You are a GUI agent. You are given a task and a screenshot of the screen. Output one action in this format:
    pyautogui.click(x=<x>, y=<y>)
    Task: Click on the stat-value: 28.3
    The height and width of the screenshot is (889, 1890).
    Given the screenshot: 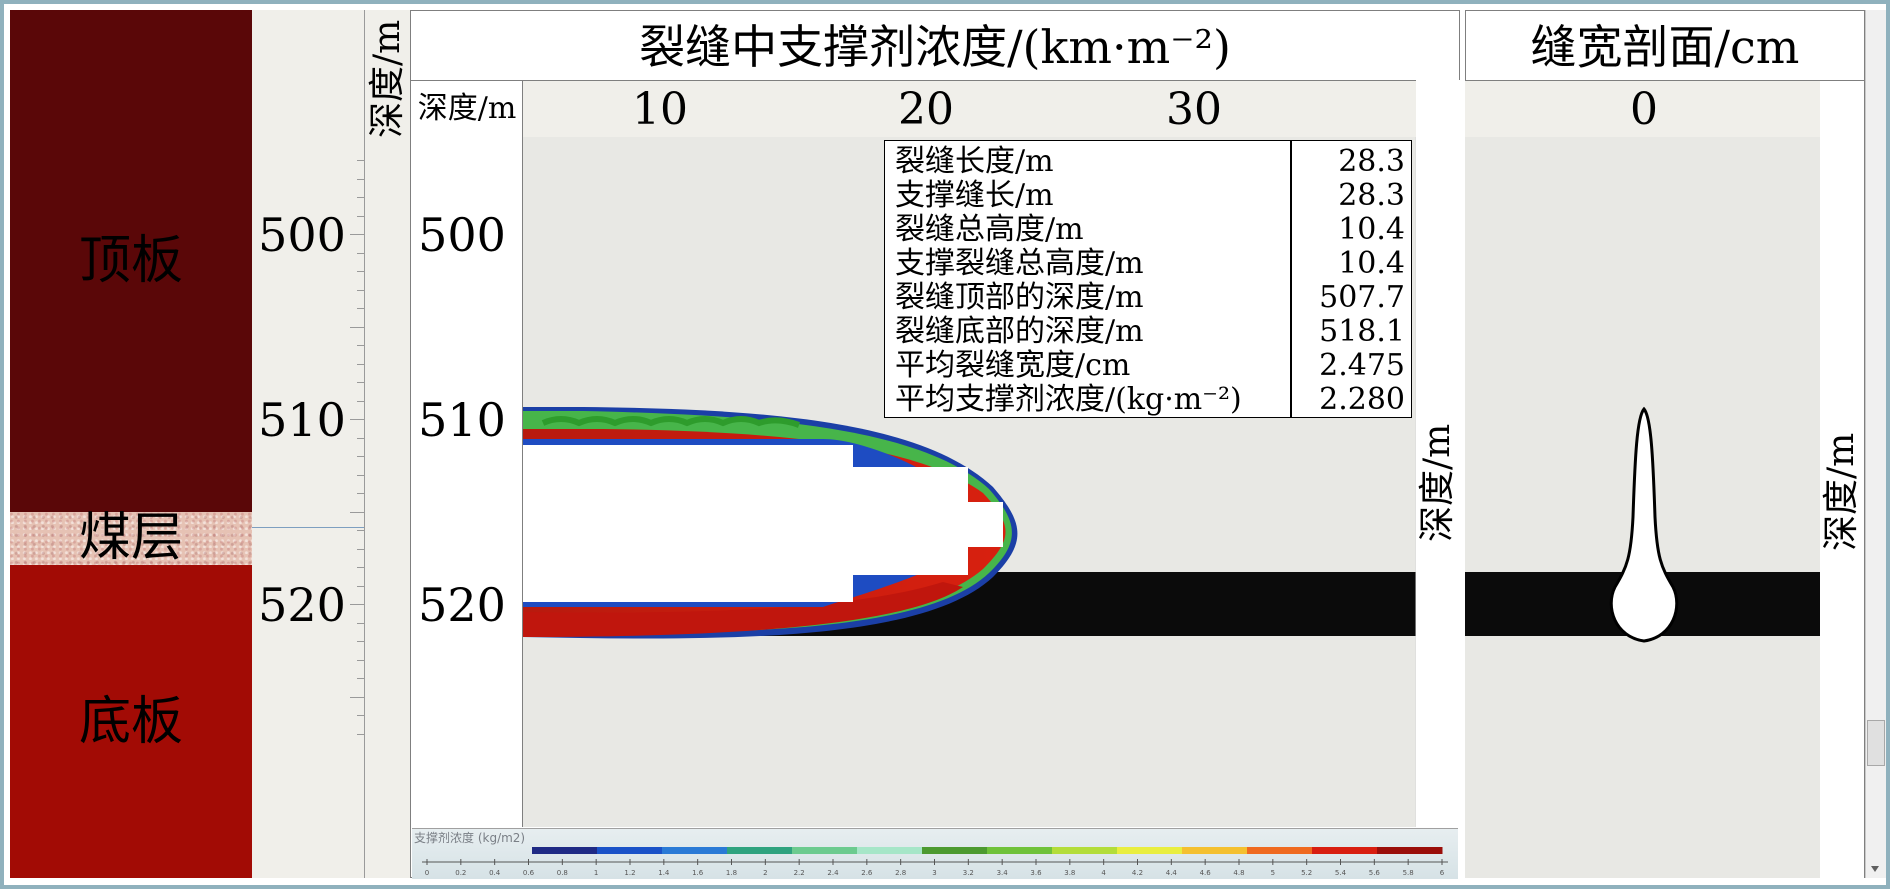 What is the action you would take?
    pyautogui.click(x=1371, y=195)
    